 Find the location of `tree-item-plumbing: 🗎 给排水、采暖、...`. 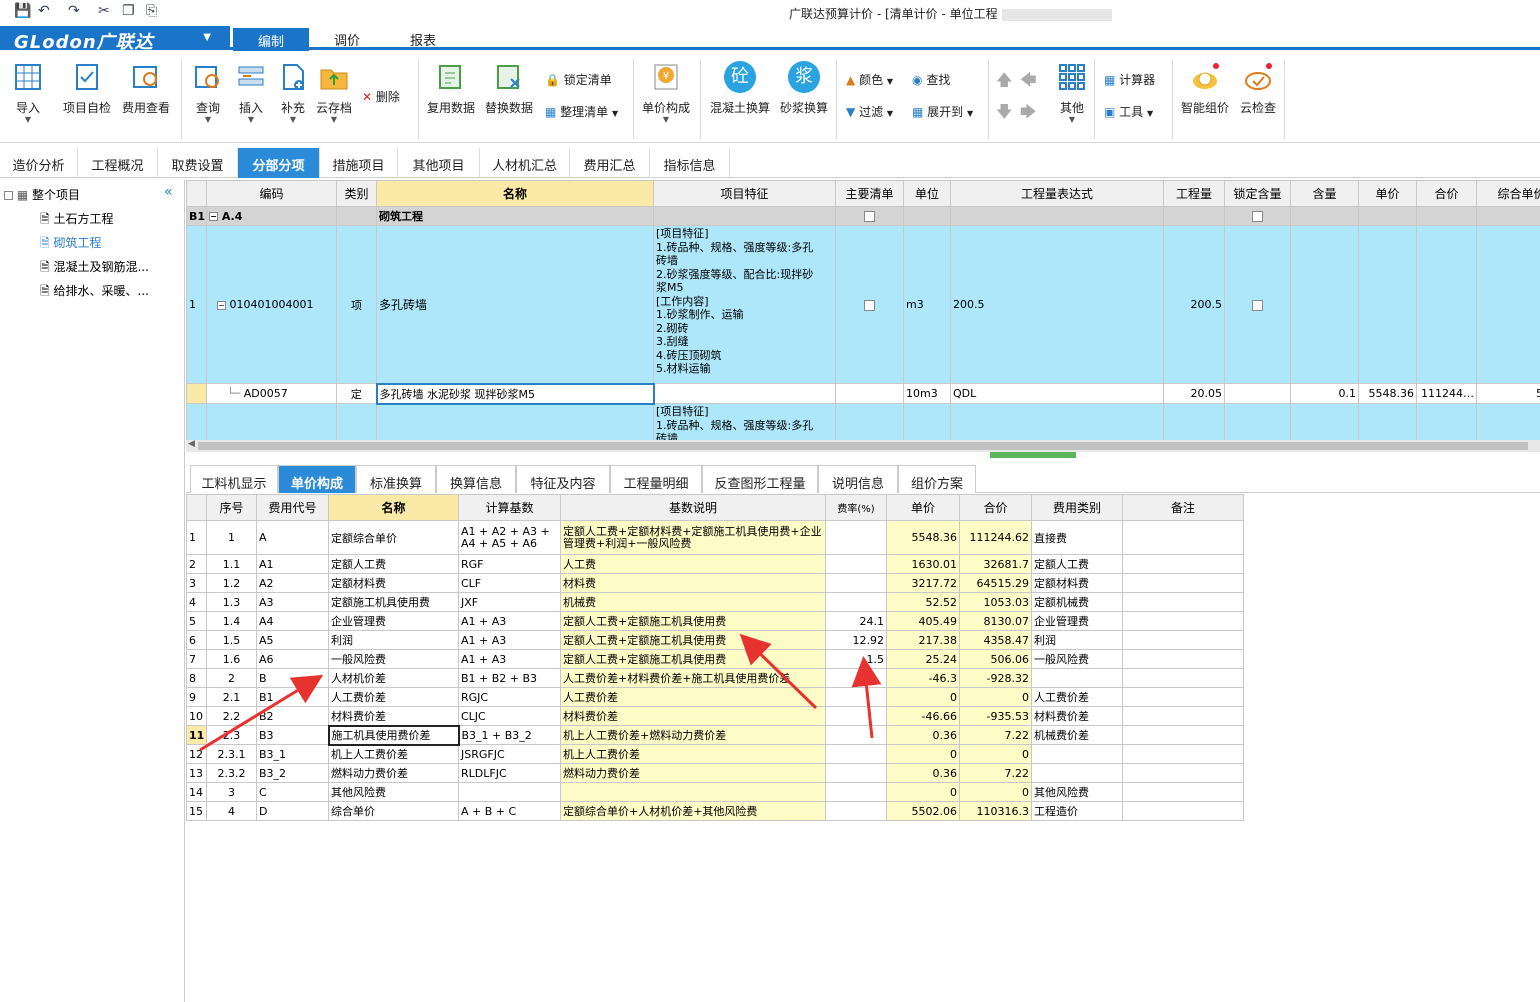

tree-item-plumbing: 🗎 给排水、采暖、... is located at coordinates (94, 292).